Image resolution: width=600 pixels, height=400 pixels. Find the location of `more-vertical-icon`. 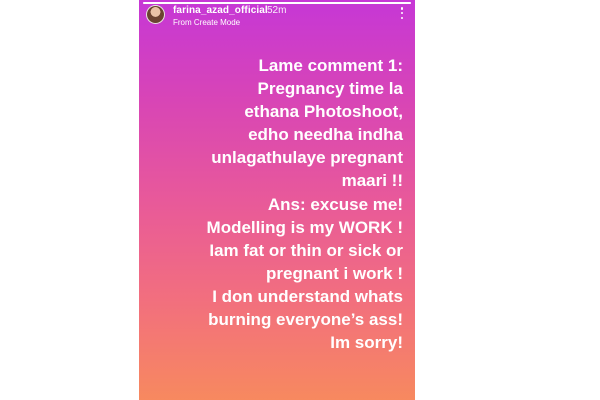

more-vertical-icon is located at coordinates (402, 8).